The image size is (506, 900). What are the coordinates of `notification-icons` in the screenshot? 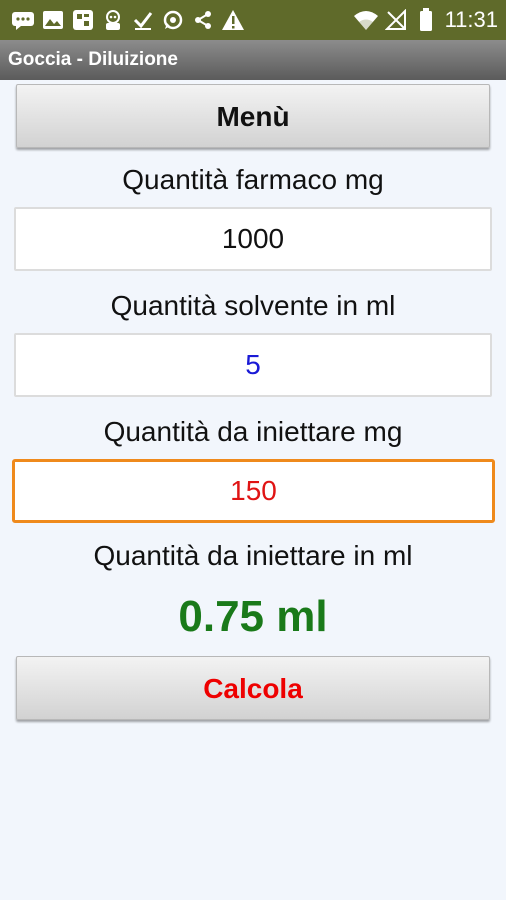 It's located at (128, 20).